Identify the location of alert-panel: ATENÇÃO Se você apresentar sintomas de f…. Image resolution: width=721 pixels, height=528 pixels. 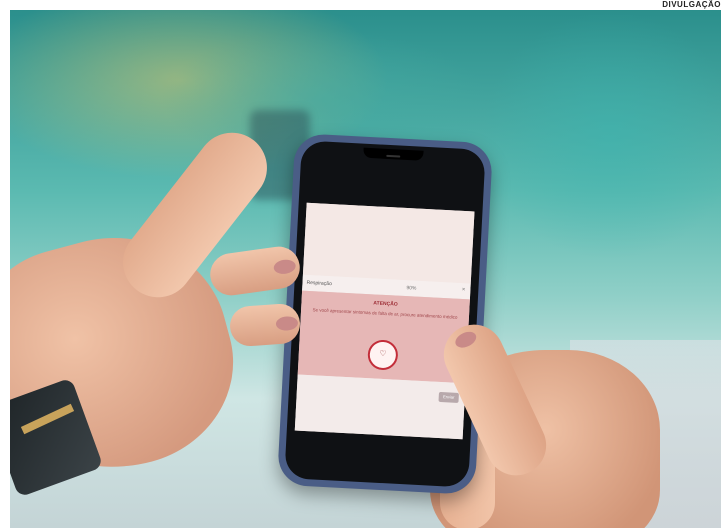
(383, 337).